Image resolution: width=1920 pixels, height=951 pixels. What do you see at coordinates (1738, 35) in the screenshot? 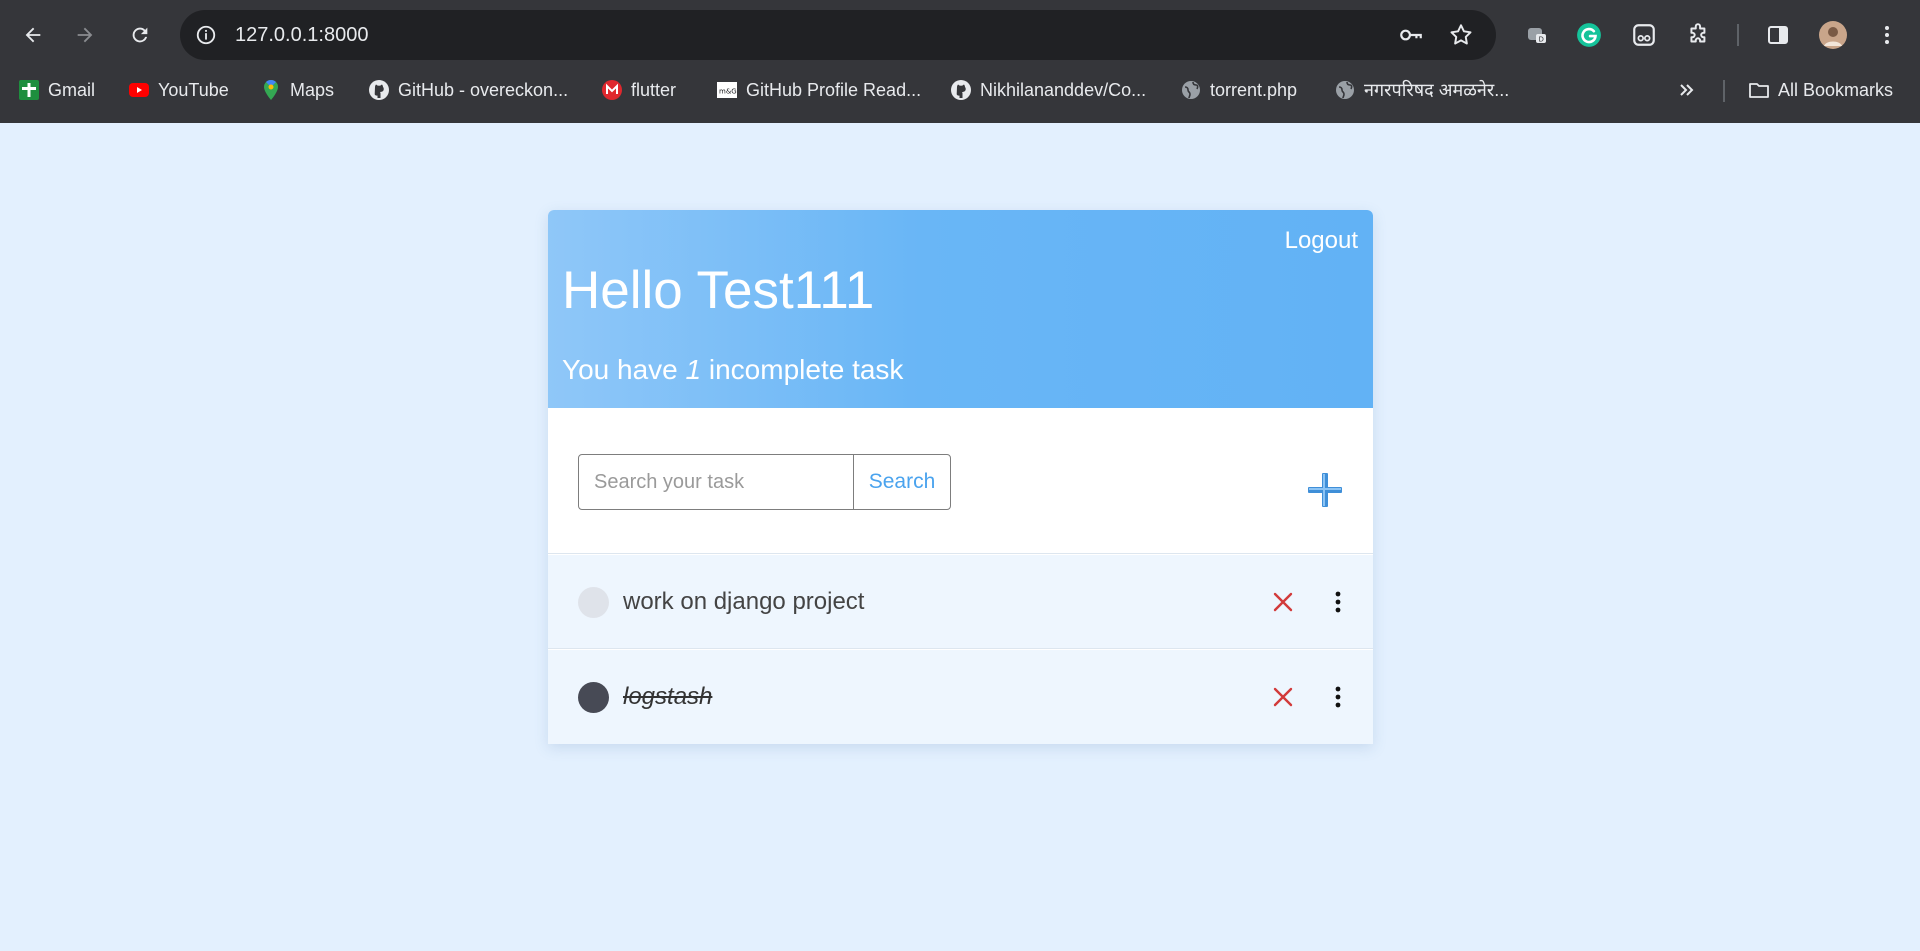
I see `toolbar-divider` at bounding box center [1738, 35].